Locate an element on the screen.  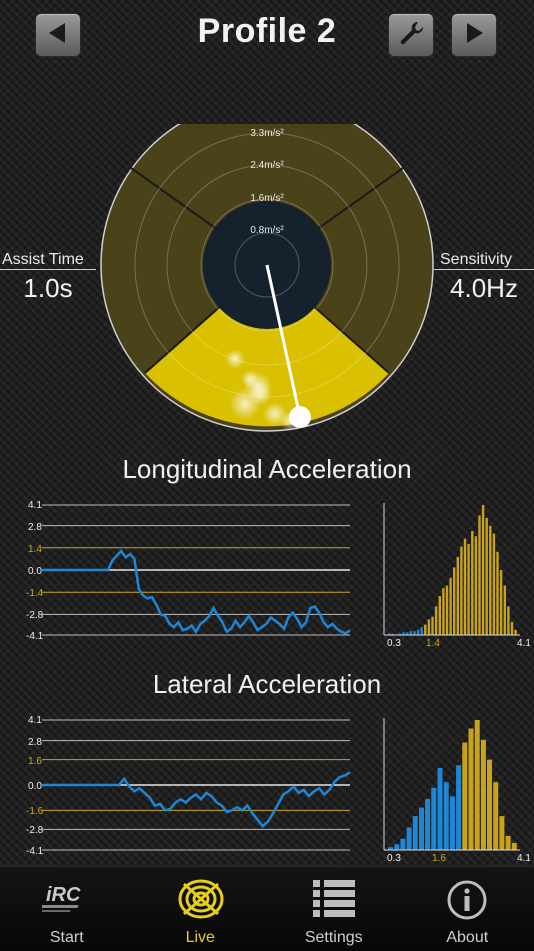
sensitivity-label: Sensitivity is located at coordinates (476, 260).